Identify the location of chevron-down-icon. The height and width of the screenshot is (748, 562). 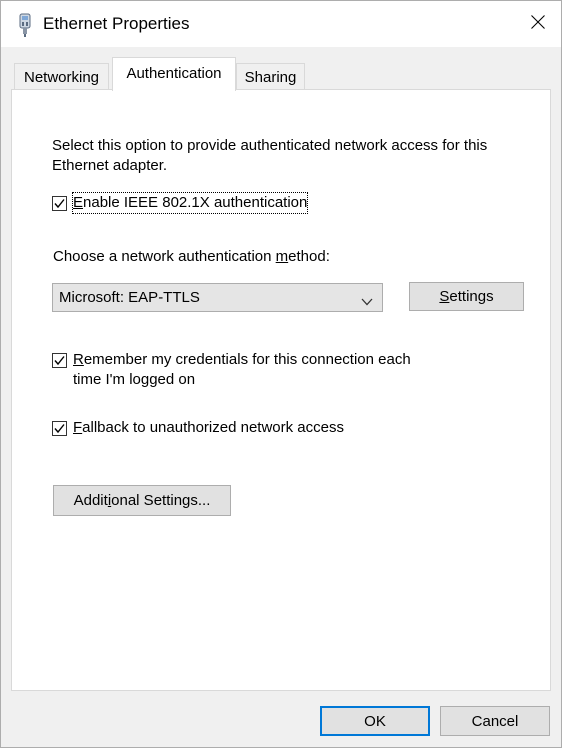
(367, 301).